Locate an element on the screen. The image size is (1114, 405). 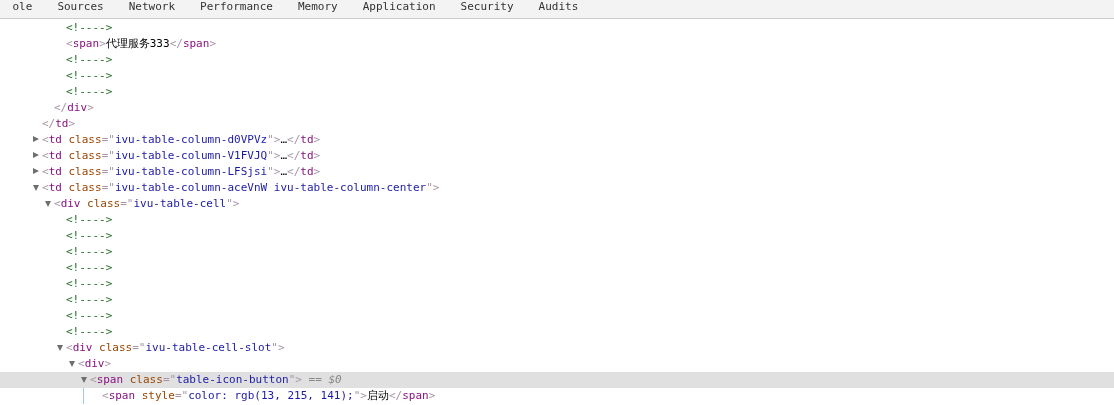
dom-node-row: <div class="ivu-table-cell-slot"> is located at coordinates (557, 348).